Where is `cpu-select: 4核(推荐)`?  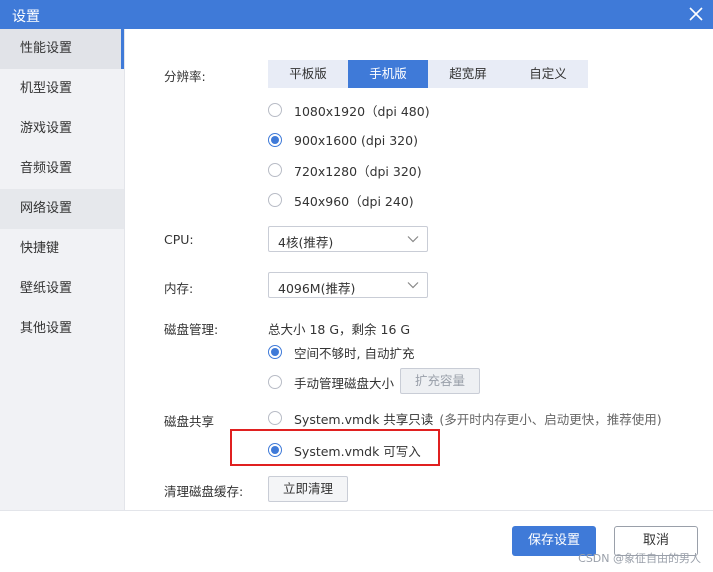 cpu-select: 4核(推荐) is located at coordinates (348, 239).